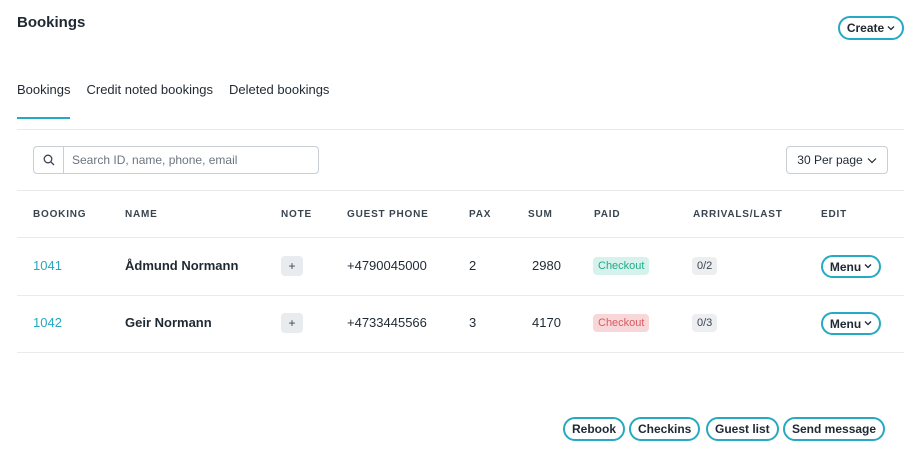 The width and height of the screenshot is (916, 456). I want to click on guest-phone: +4790045000, so click(387, 265).